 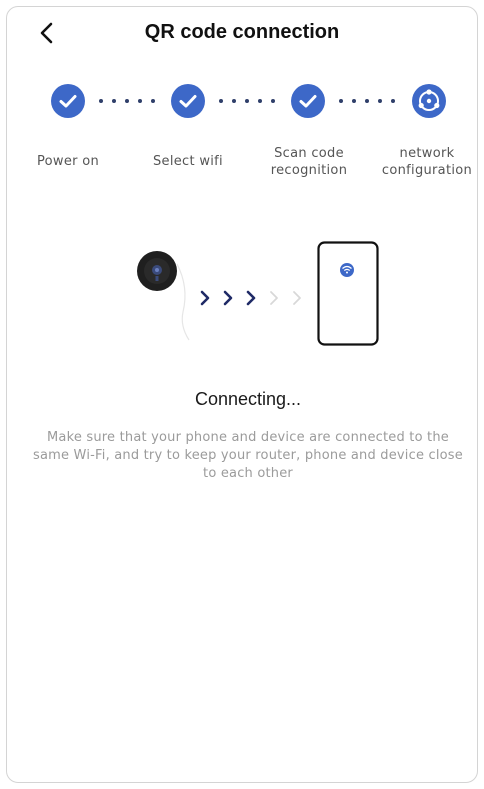 I want to click on chevrons-right-icon, so click(x=250, y=298).